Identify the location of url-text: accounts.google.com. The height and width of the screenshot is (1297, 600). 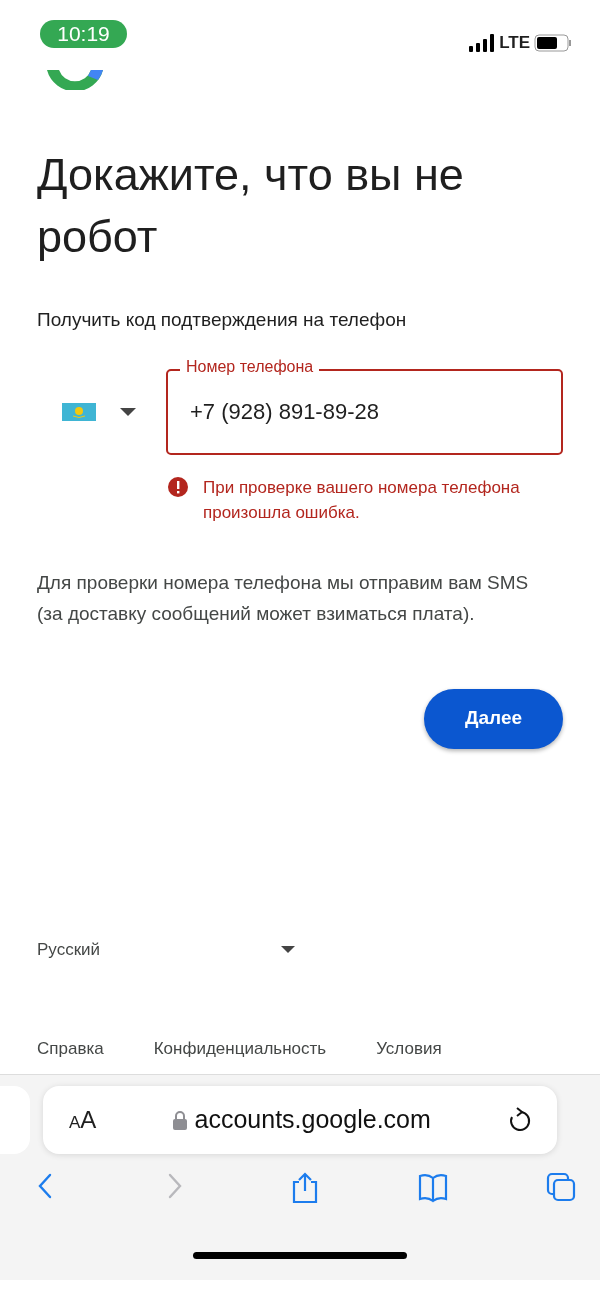
(312, 1120).